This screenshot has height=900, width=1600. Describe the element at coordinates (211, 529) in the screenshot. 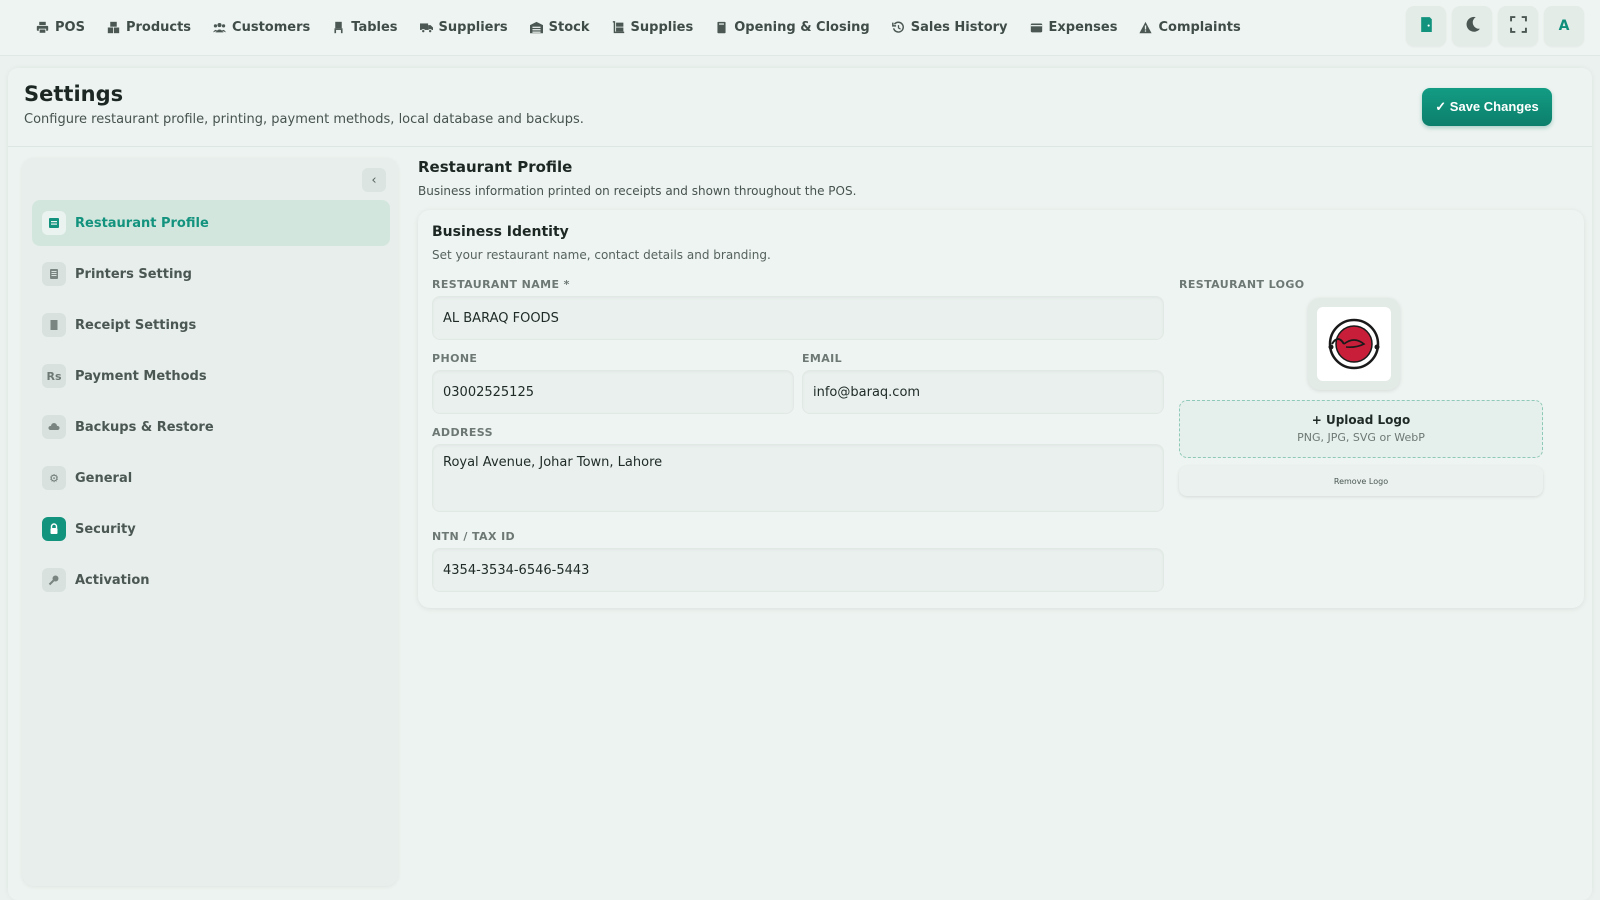

I see `sidebar-item-security: Security` at that location.